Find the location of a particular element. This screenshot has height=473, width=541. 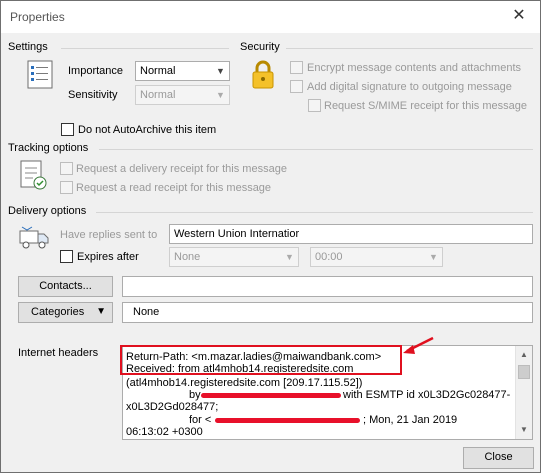

headers-scrollbar: ▲ ▼ is located at coordinates (523, 392).